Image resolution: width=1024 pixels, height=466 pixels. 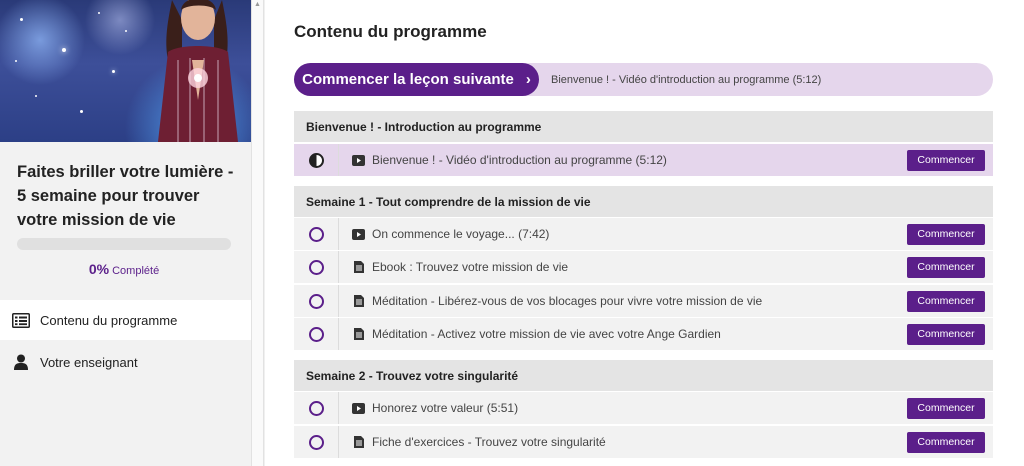 I want to click on nav-item-label: Contenu du programme, so click(x=109, y=320).